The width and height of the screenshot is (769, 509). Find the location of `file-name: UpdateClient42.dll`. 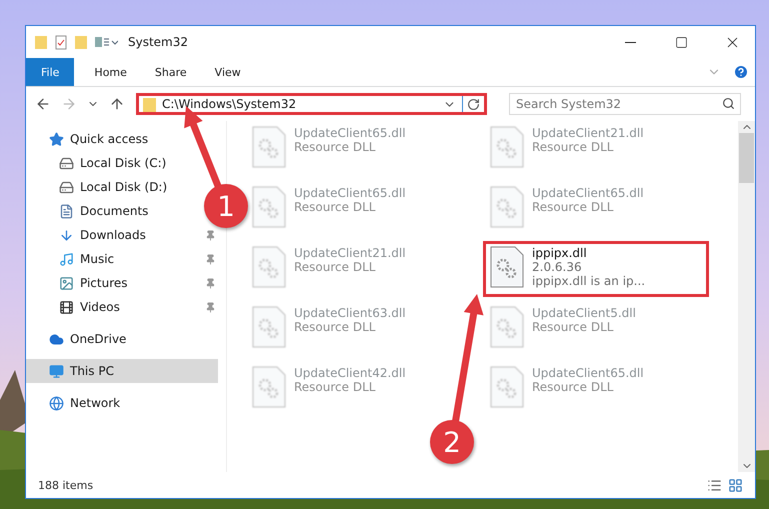

file-name: UpdateClient42.dll is located at coordinates (350, 373).